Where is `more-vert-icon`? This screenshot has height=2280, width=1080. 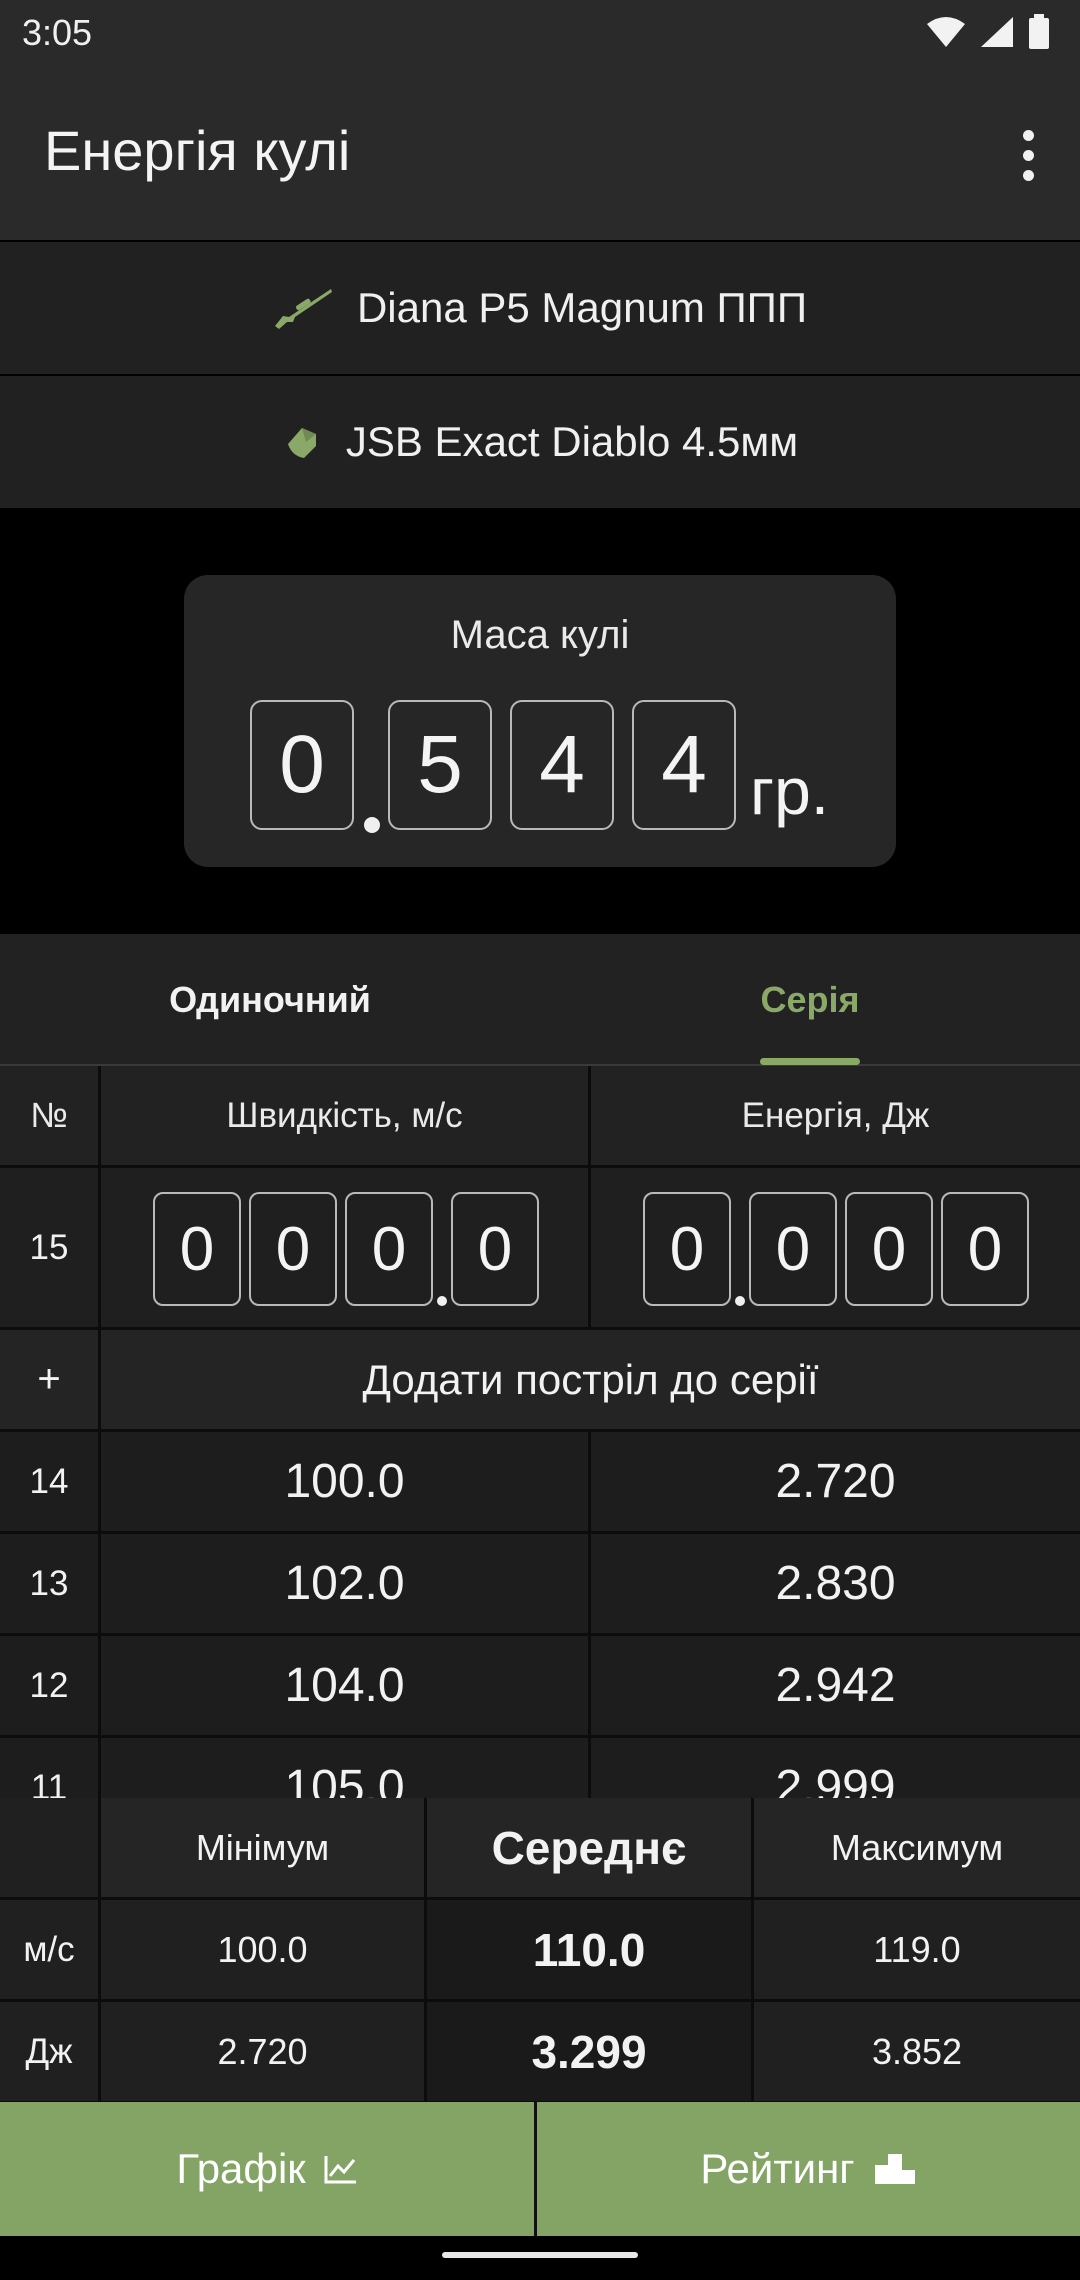 more-vert-icon is located at coordinates (1028, 155).